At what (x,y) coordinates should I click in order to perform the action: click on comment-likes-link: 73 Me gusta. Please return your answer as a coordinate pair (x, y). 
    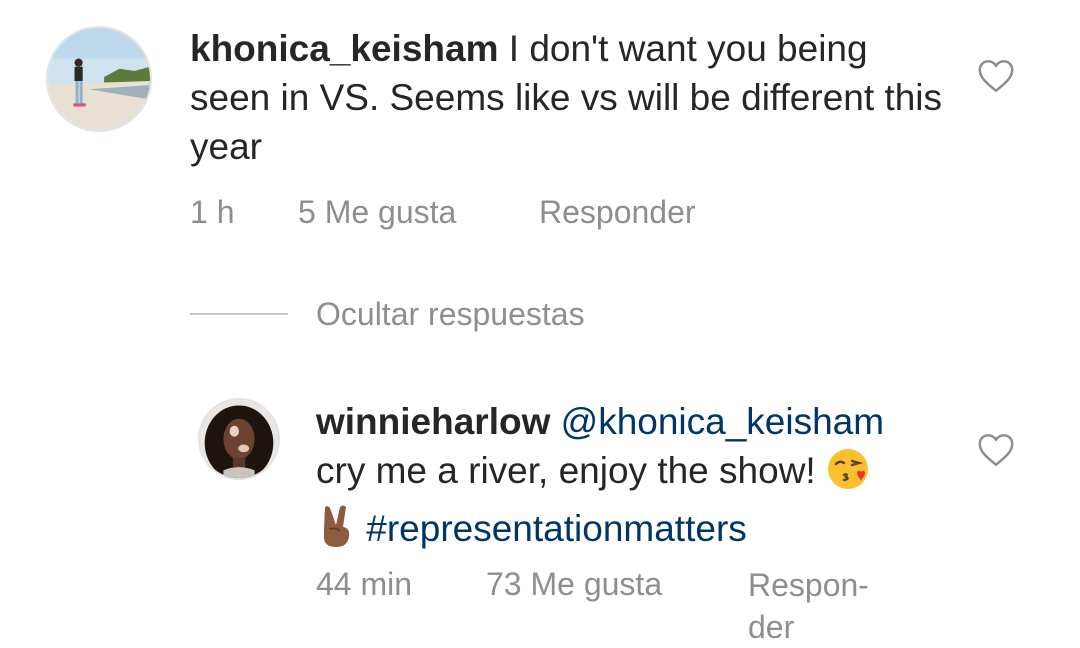
    Looking at the image, I should click on (574, 584).